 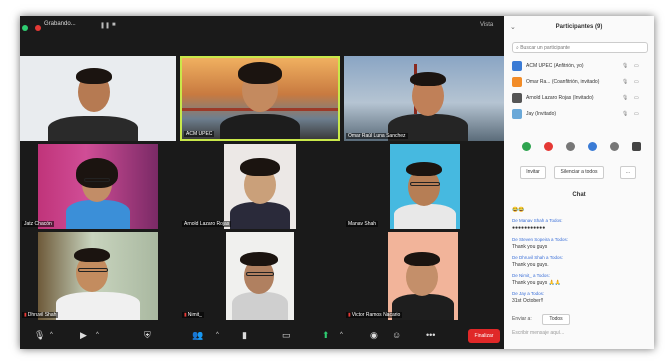 I want to click on end-meeting-button: Finalizar, so click(x=484, y=336).